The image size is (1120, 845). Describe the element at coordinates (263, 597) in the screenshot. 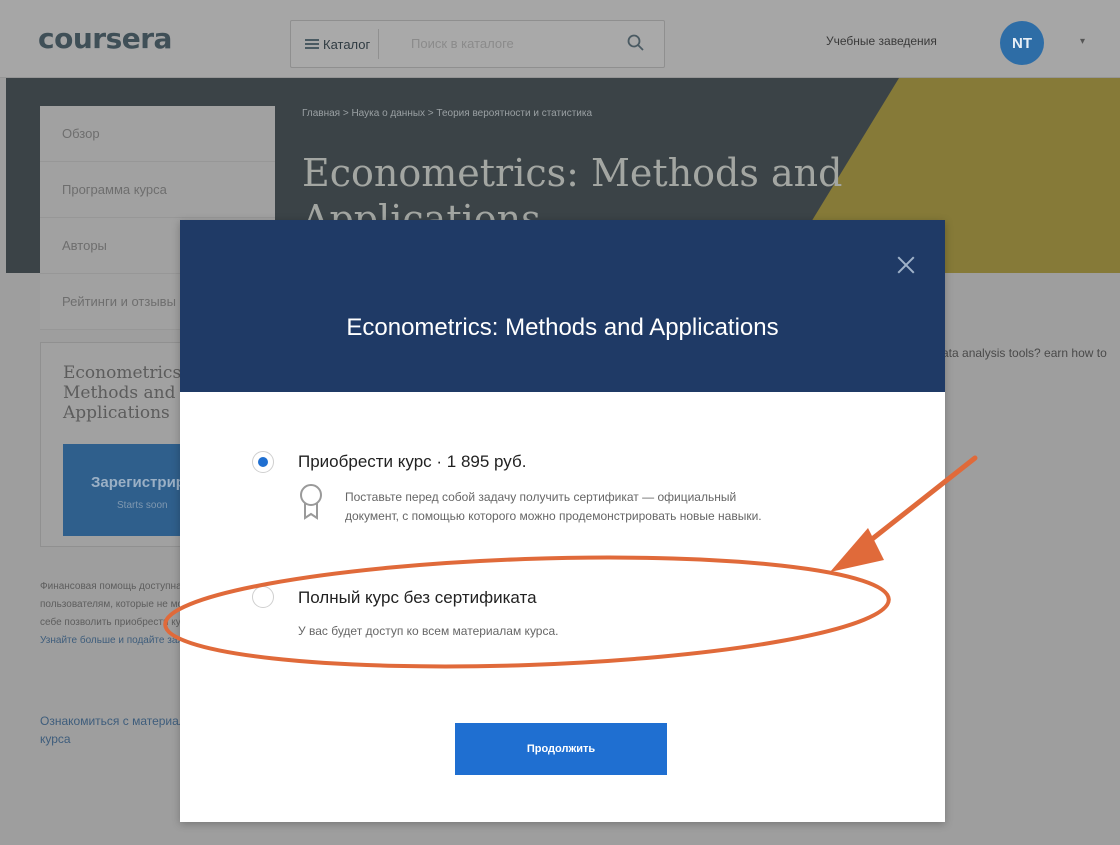

I see `full-course-no-certificate-radio` at that location.